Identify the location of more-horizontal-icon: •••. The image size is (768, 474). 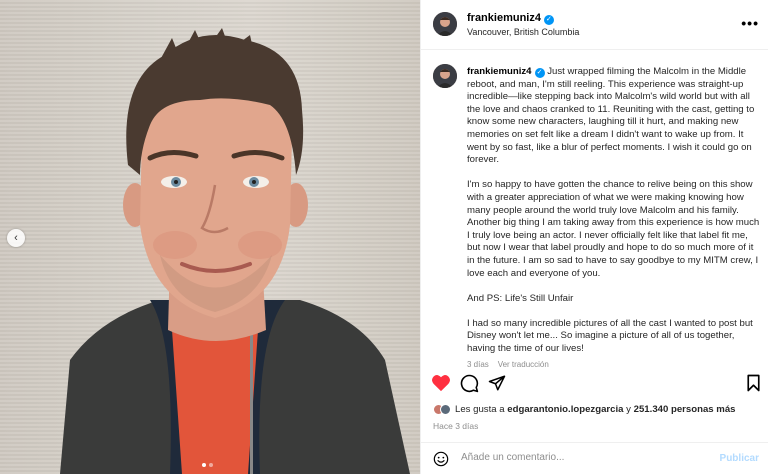
(750, 23).